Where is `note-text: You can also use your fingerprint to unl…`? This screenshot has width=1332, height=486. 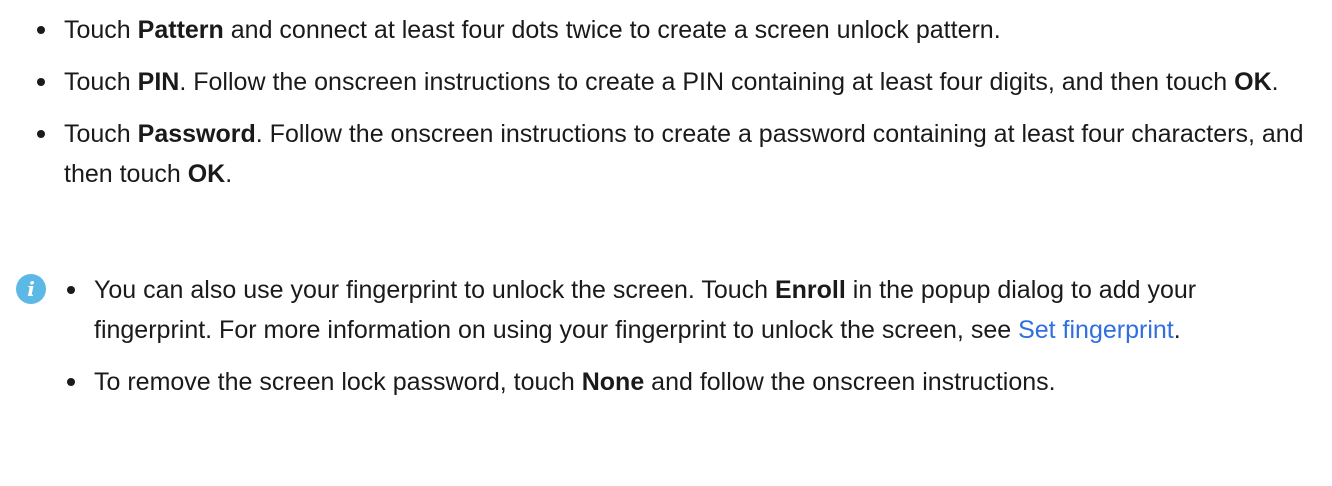
note-text: You can also use your fingerprint to unl… is located at coordinates (434, 290).